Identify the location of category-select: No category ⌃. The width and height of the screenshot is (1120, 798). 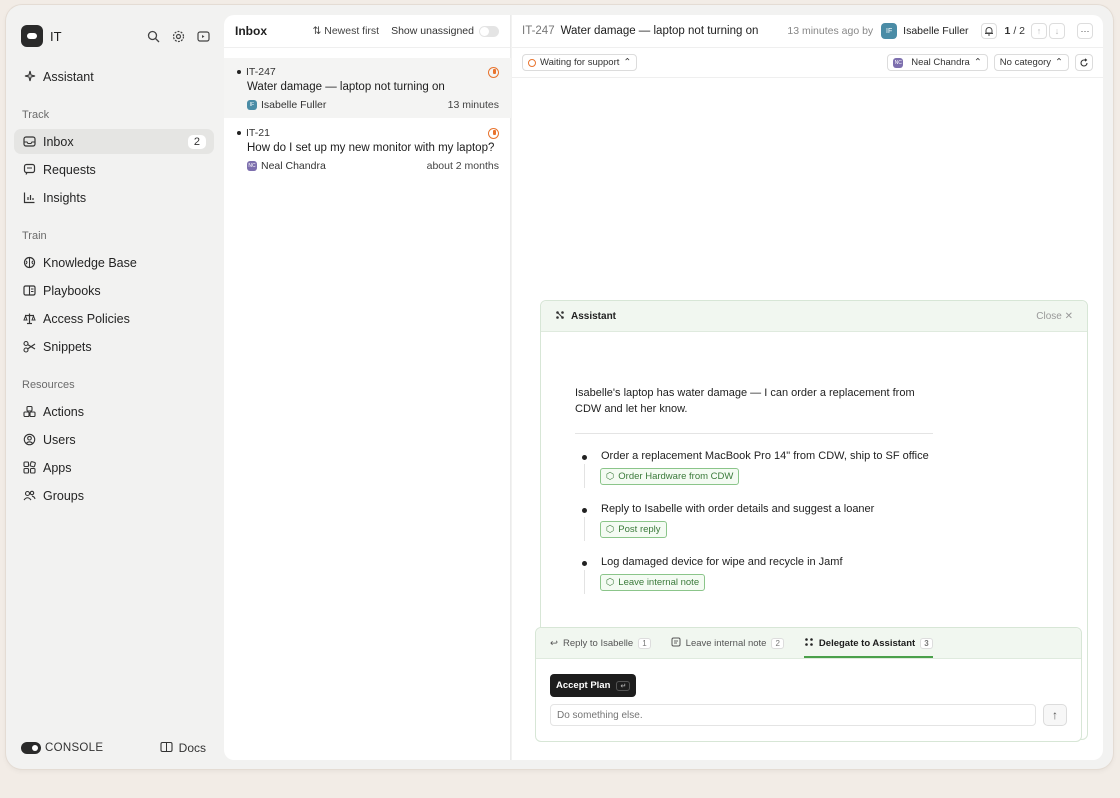
(1031, 62).